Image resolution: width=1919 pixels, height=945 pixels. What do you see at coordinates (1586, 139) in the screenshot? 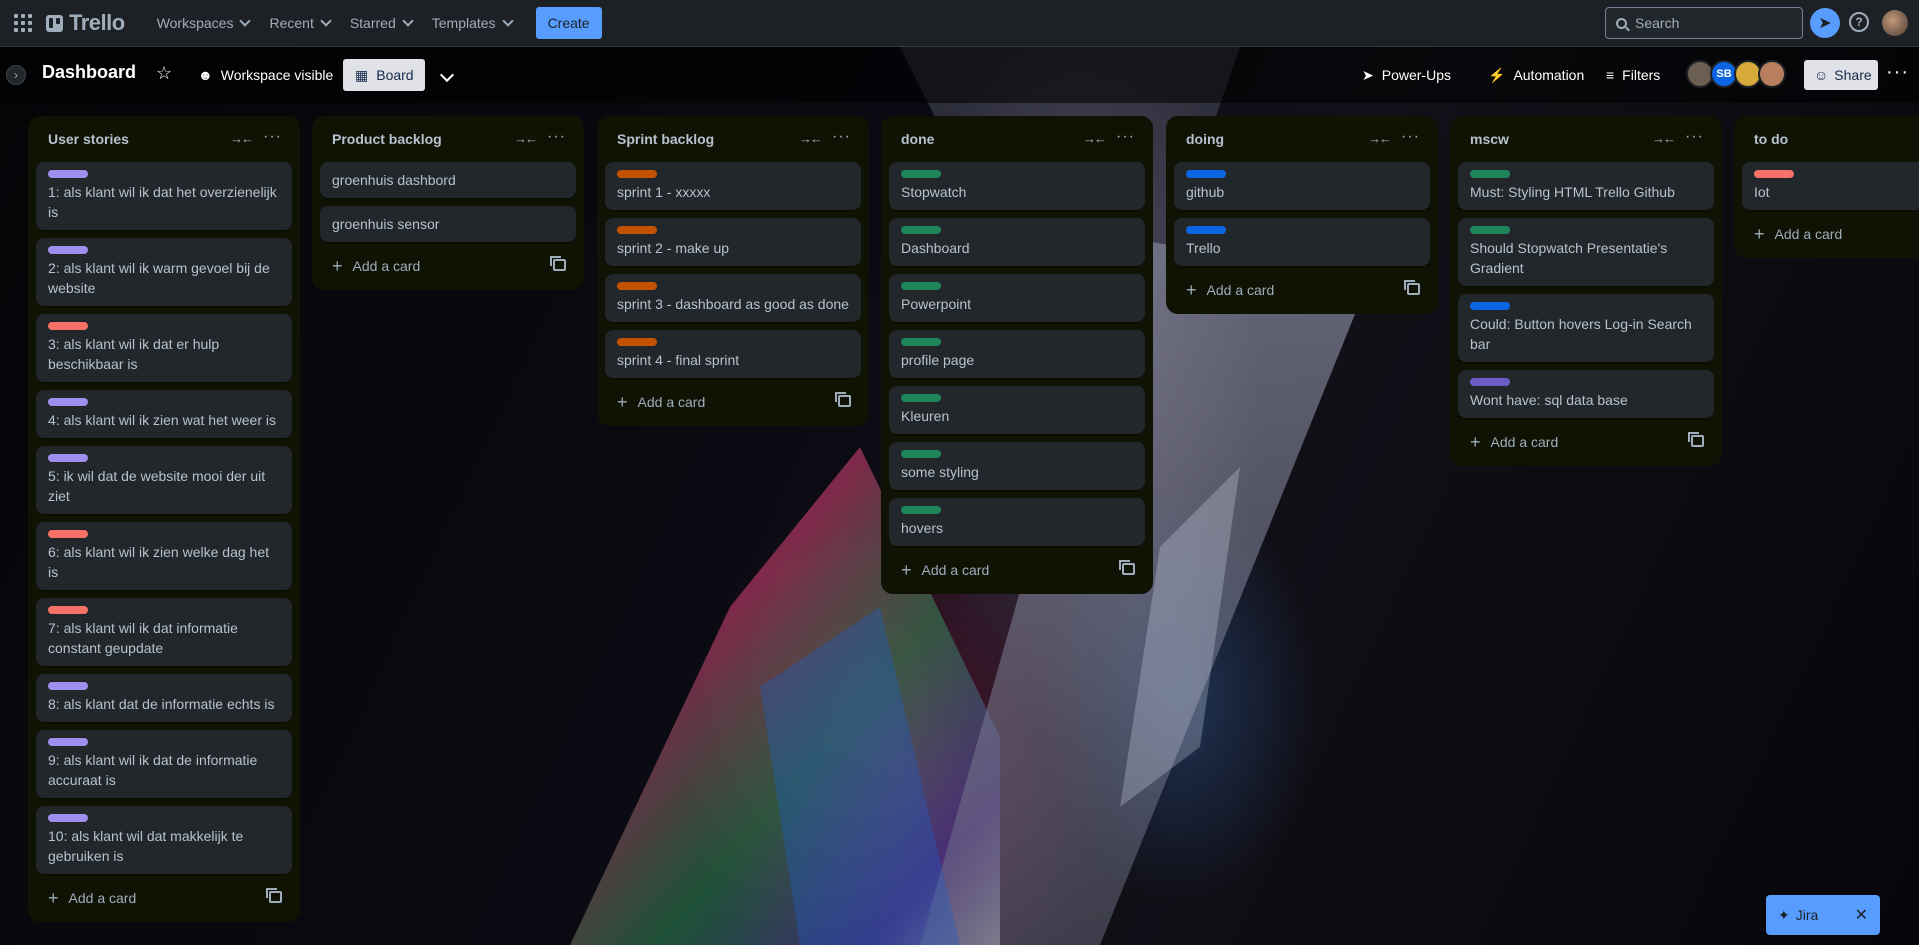
I see `list-header: mscw →← ···` at bounding box center [1586, 139].